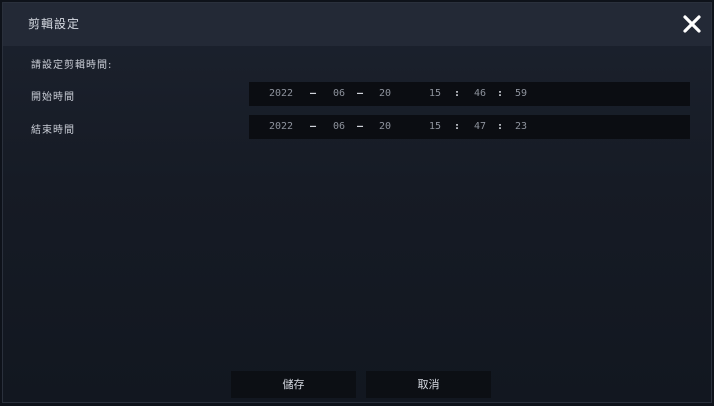 This screenshot has width=714, height=406. Describe the element at coordinates (53, 130) in the screenshot. I see `end-time-label: 結束時間` at that location.